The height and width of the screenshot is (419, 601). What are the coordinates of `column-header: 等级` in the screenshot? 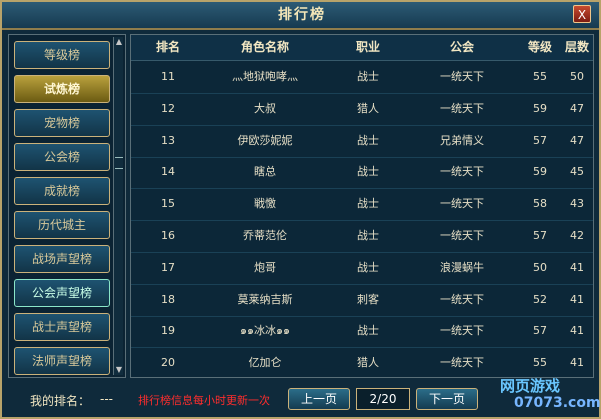 It's located at (539, 47).